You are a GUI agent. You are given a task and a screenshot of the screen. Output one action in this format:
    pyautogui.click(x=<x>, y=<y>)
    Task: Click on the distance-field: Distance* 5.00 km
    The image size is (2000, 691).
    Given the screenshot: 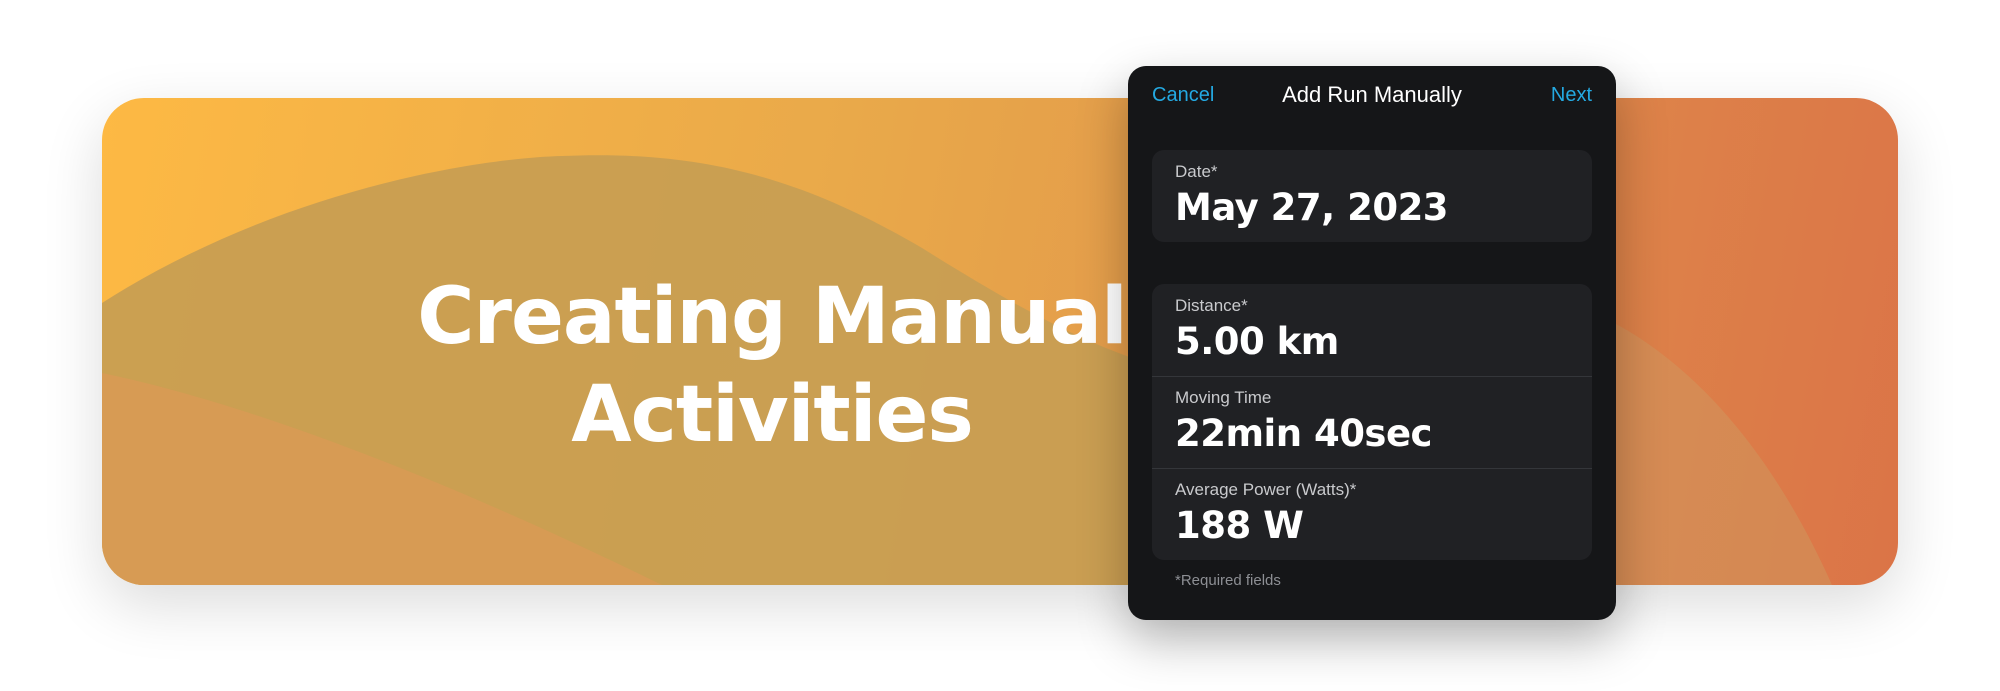 What is the action you would take?
    pyautogui.click(x=1372, y=330)
    